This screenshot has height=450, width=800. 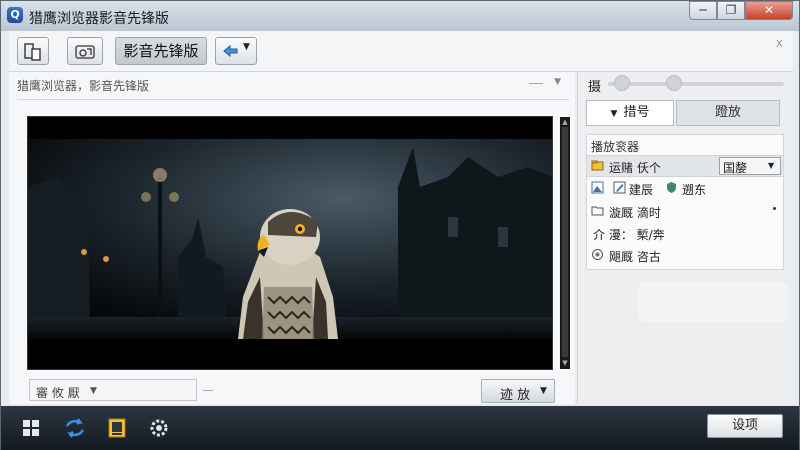 What do you see at coordinates (565, 122) in the screenshot?
I see `scroll-up-icon: ▲` at bounding box center [565, 122].